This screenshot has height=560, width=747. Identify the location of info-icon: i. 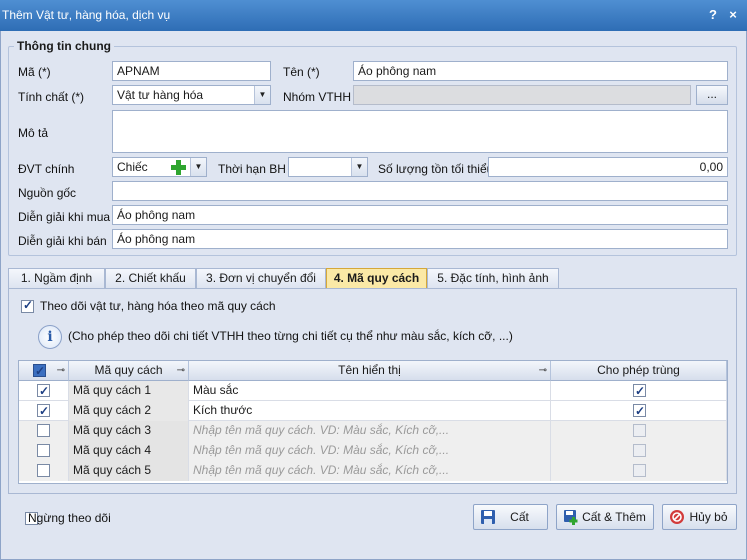
(50, 337).